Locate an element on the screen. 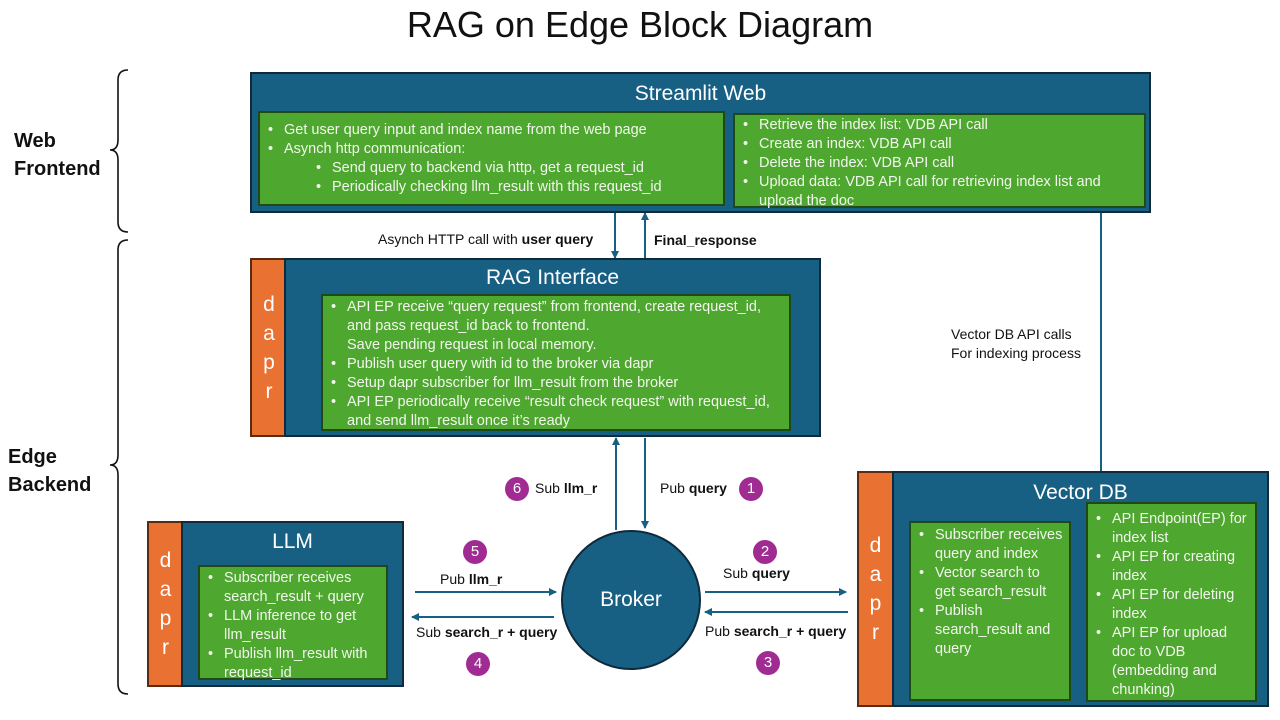 The height and width of the screenshot is (720, 1280). list-item: Save pending request in local memory. is located at coordinates (472, 345).